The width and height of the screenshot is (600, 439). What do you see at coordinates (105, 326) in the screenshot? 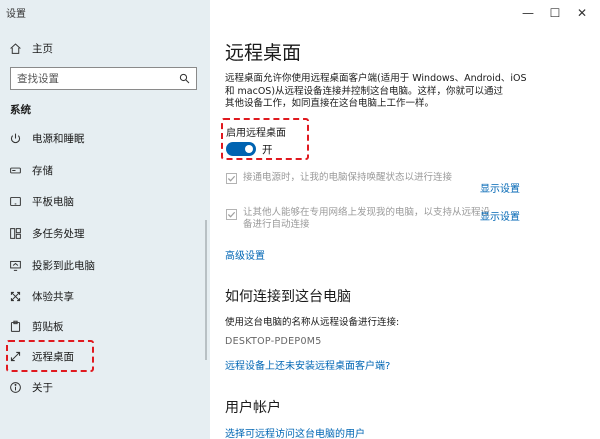
I see `sidebar-item-clipboard: 剪贴板` at bounding box center [105, 326].